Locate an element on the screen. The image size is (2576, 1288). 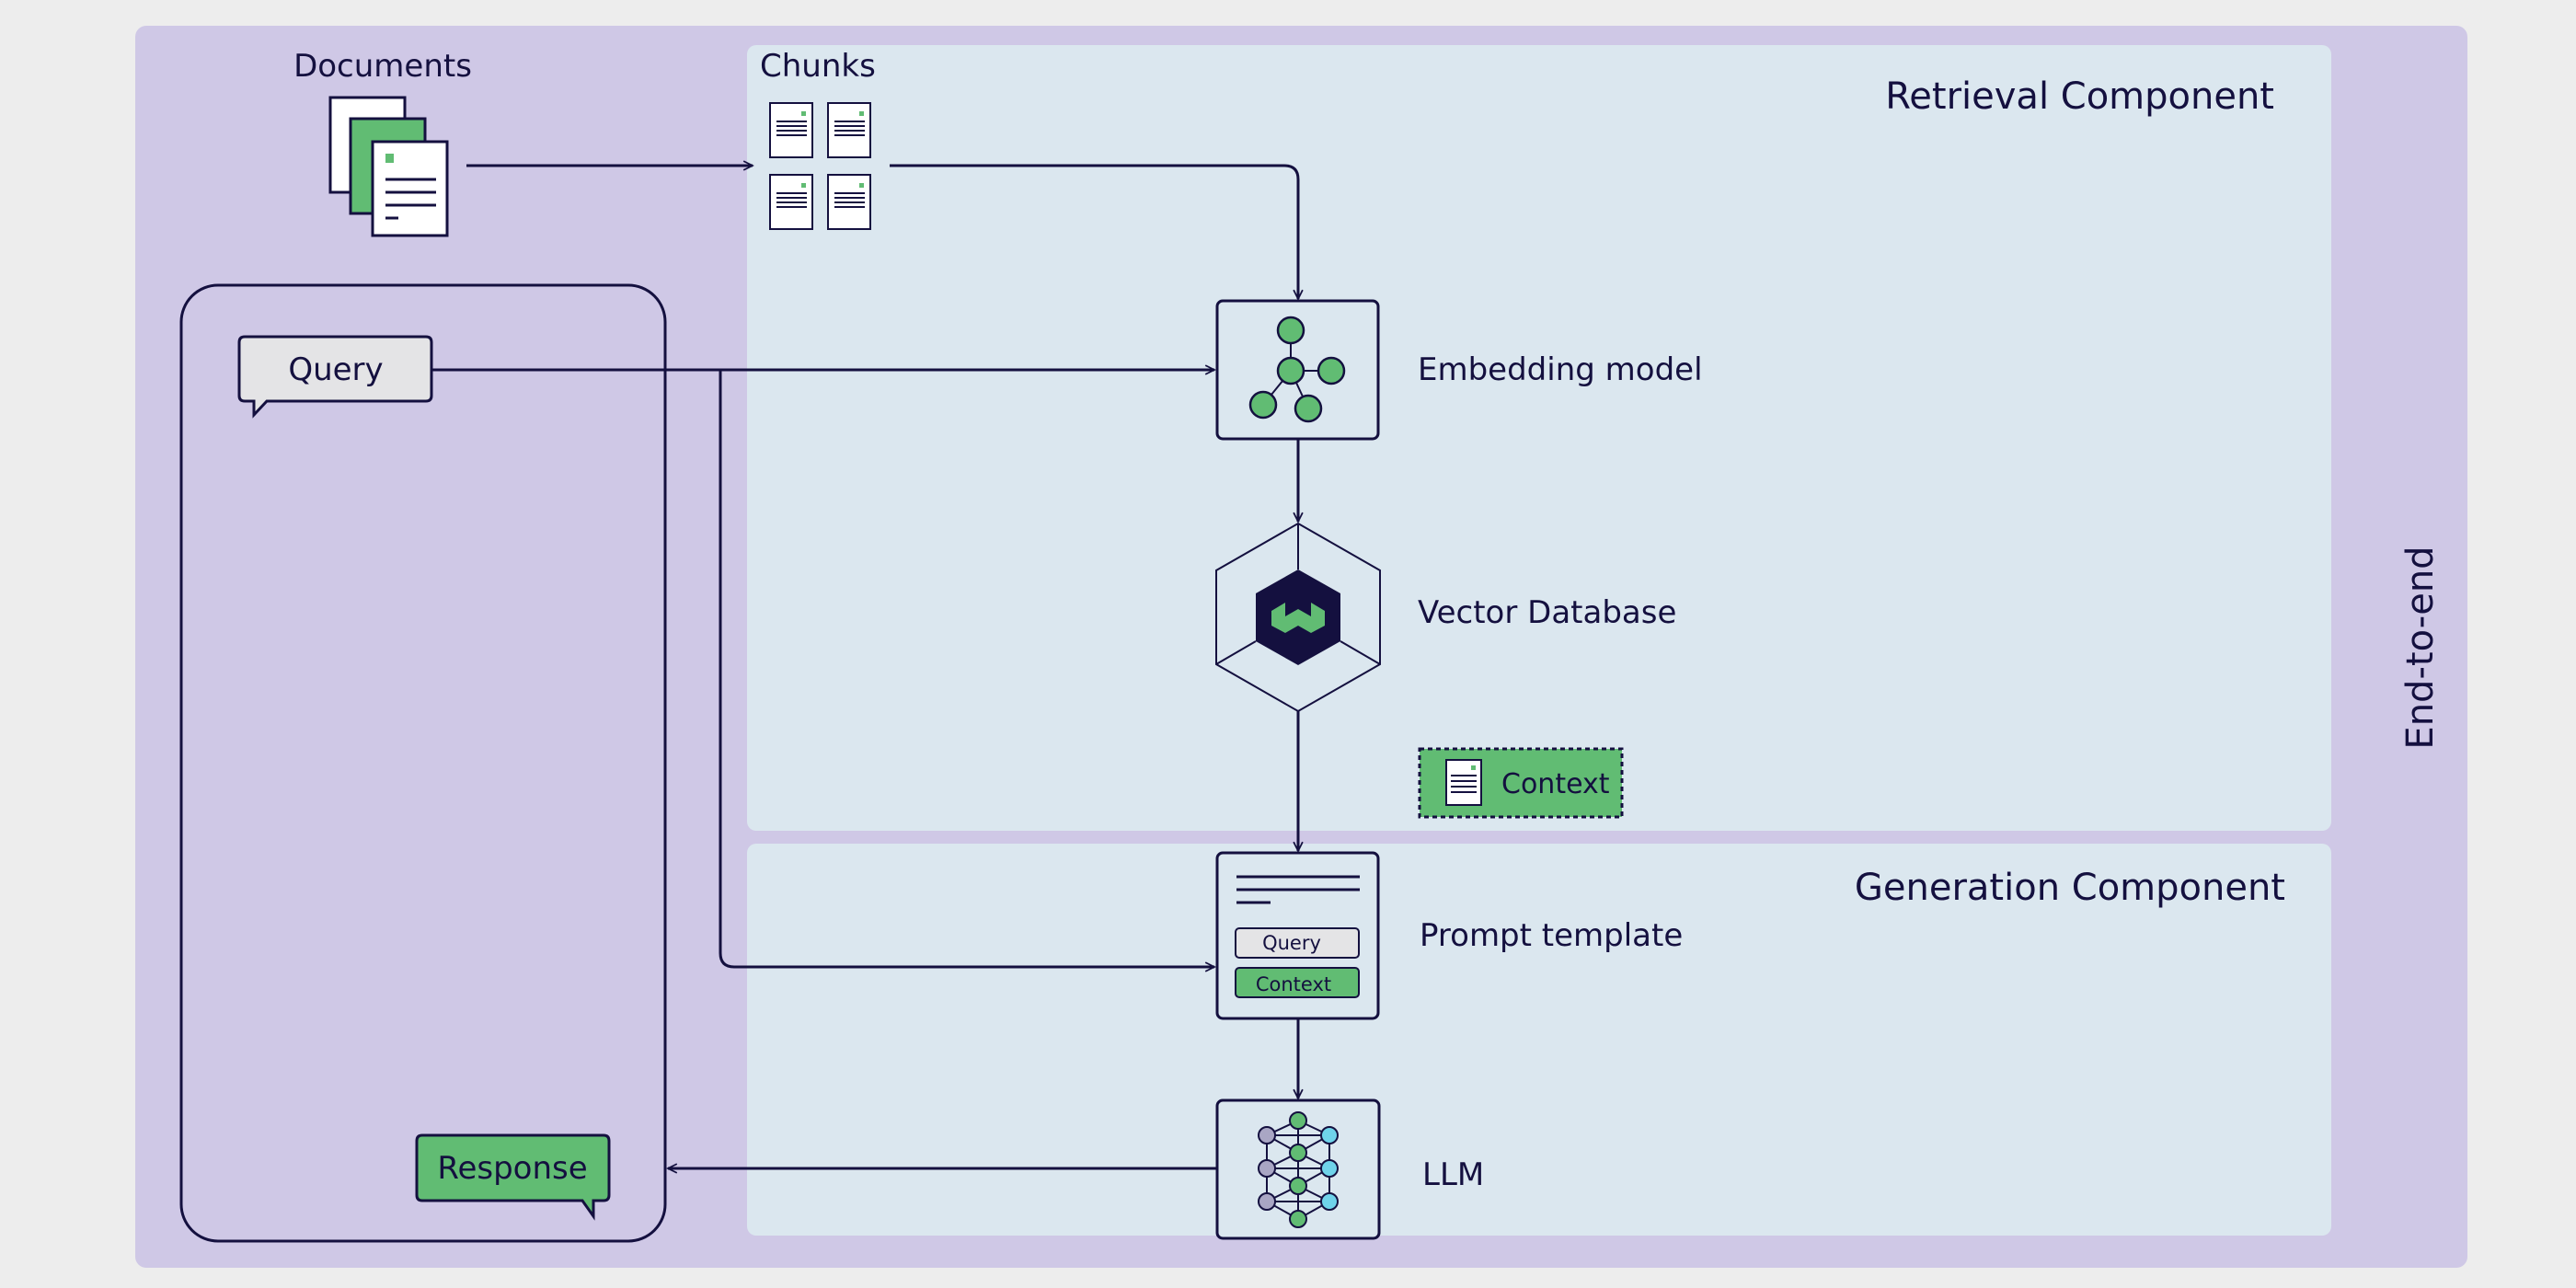
prompt-template-label: Prompt template is located at coordinates (1551, 935).